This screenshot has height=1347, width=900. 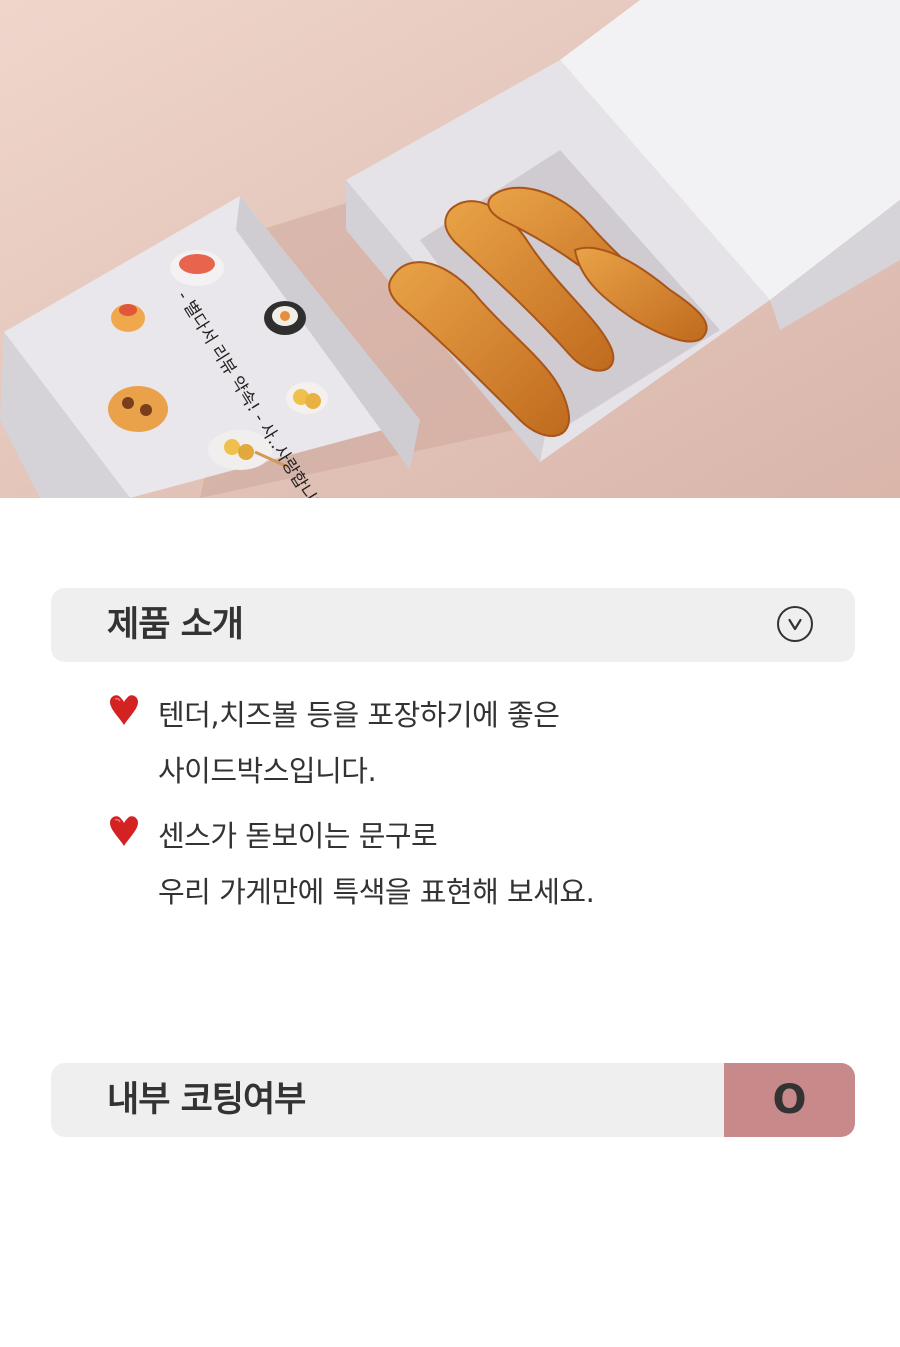 What do you see at coordinates (359, 715) in the screenshot?
I see `description-line: 텐더,치즈볼 등을 포장하기에 좋은` at bounding box center [359, 715].